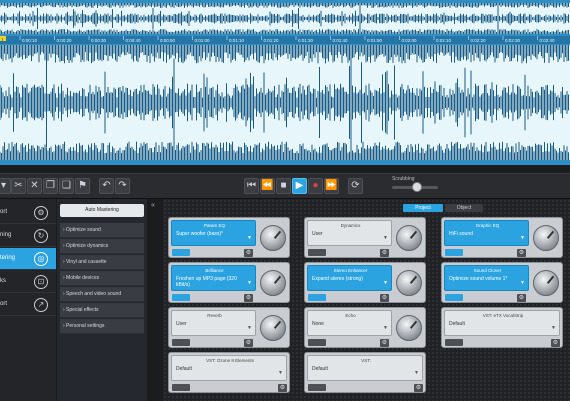 The image size is (570, 401). Describe the element at coordinates (41, 213) in the screenshot. I see `gear-icon: ⚙` at that location.